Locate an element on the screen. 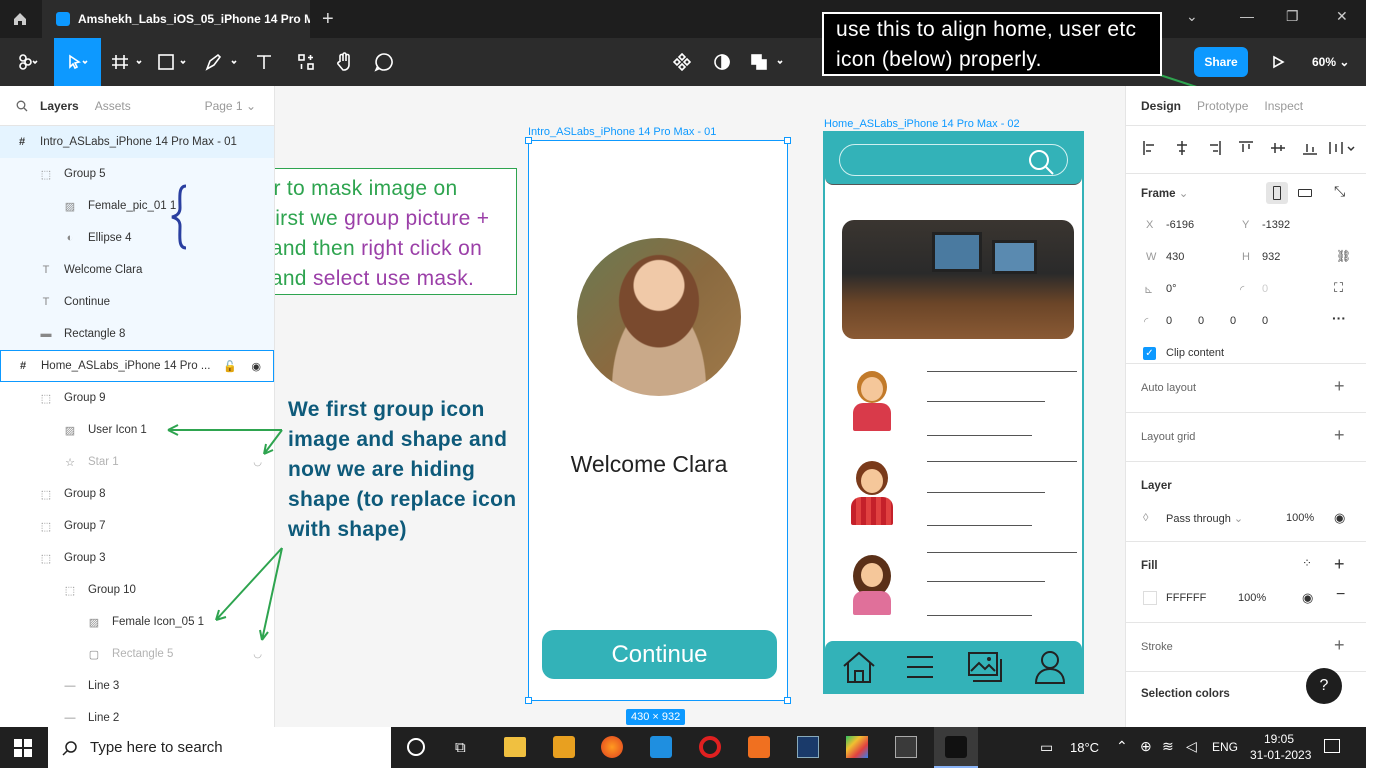 The width and height of the screenshot is (1388, 768). more-options-icon: ··· is located at coordinates (1339, 318).